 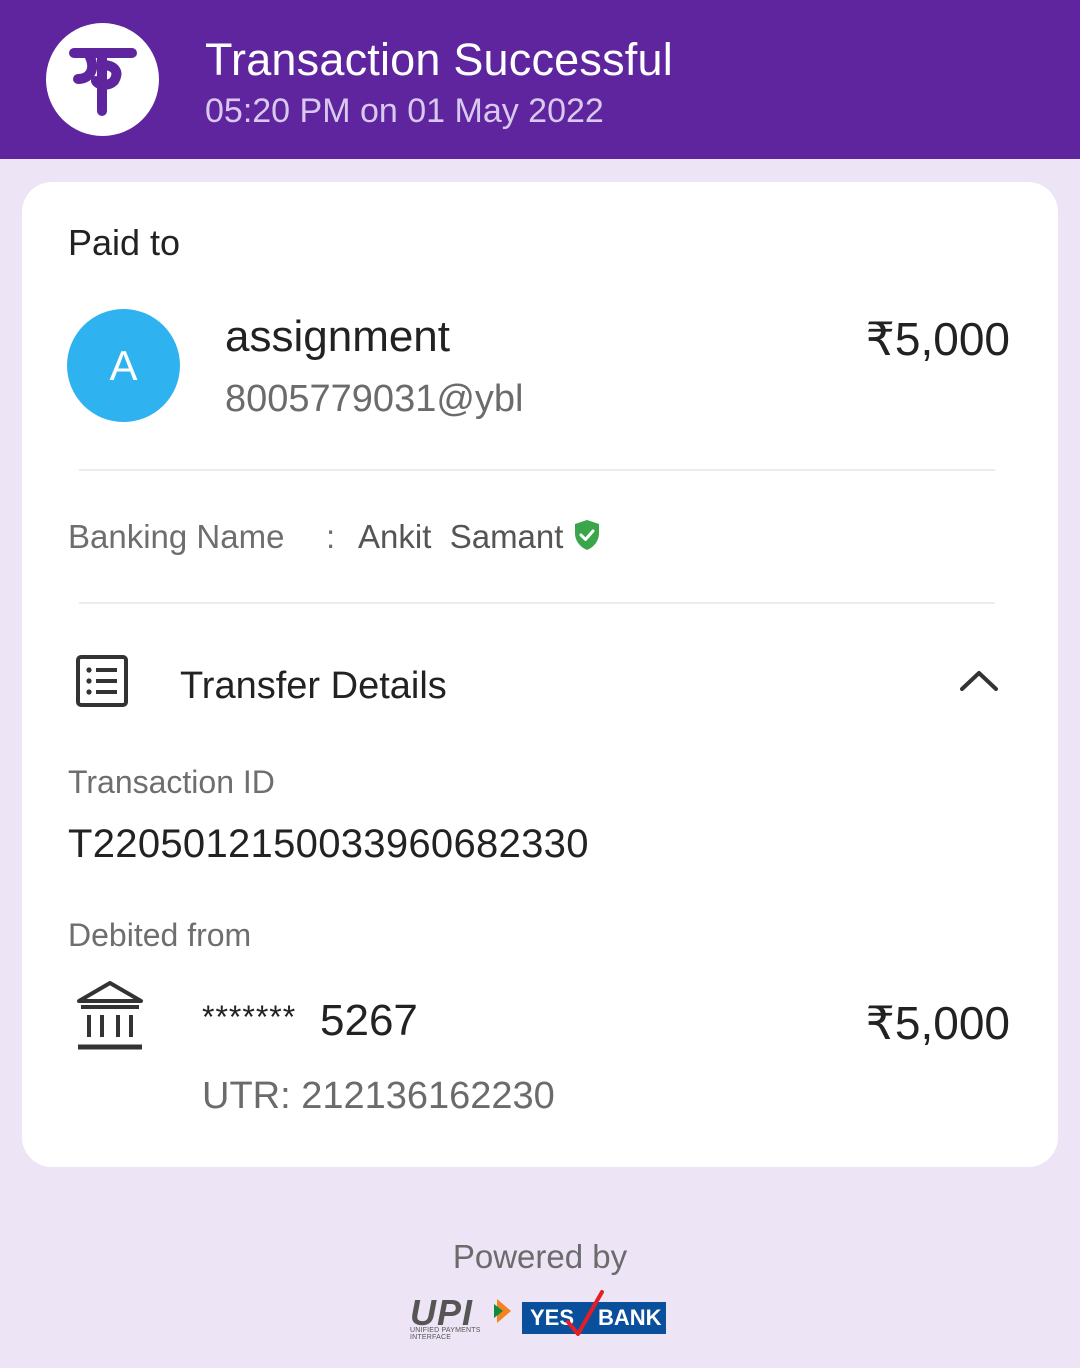 What do you see at coordinates (630, 1317) in the screenshot?
I see `yes-bank-logo-right: BANK` at bounding box center [630, 1317].